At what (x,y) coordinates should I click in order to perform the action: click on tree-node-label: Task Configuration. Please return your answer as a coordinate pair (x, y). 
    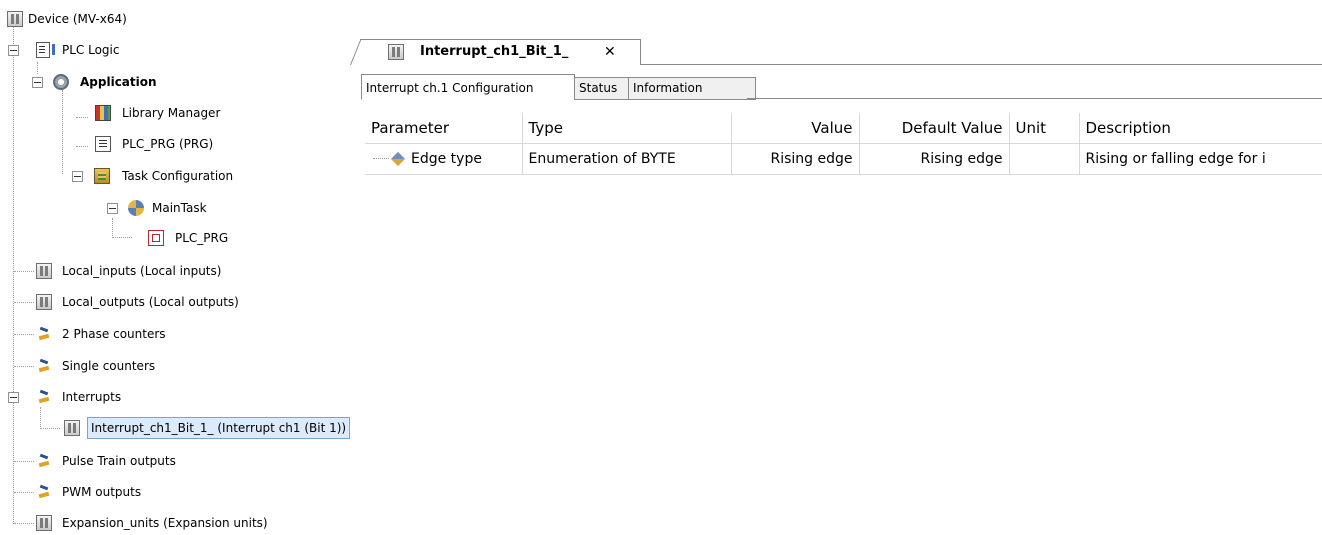
    Looking at the image, I should click on (178, 176).